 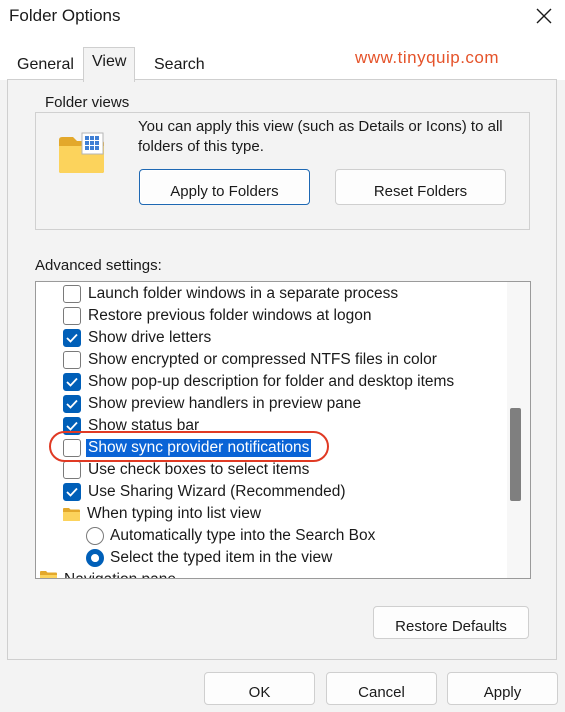 I want to click on setting-group-navigation-pane: Navigation pane, so click(x=108, y=573).